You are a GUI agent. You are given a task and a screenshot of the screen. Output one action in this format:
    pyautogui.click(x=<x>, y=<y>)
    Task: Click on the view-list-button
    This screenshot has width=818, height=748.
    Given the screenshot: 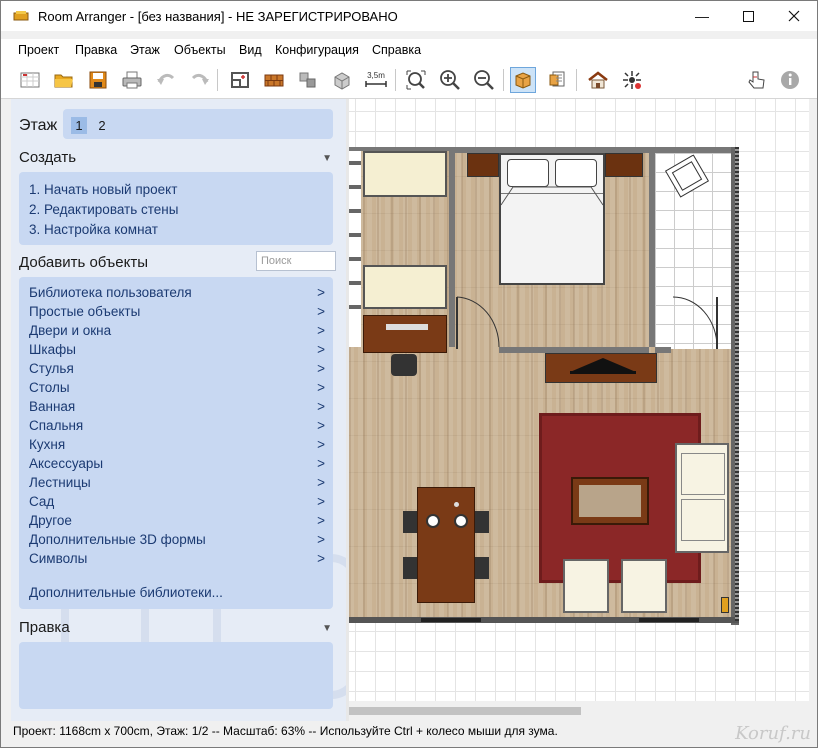 What is the action you would take?
    pyautogui.click(x=557, y=80)
    